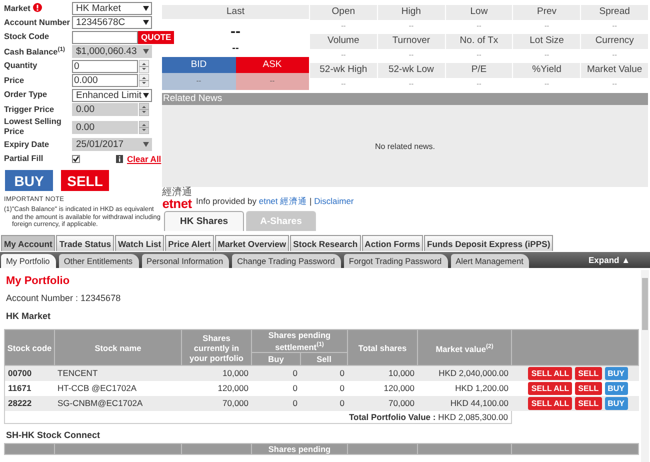  I want to click on field-label: Trigger Price, so click(30, 109).